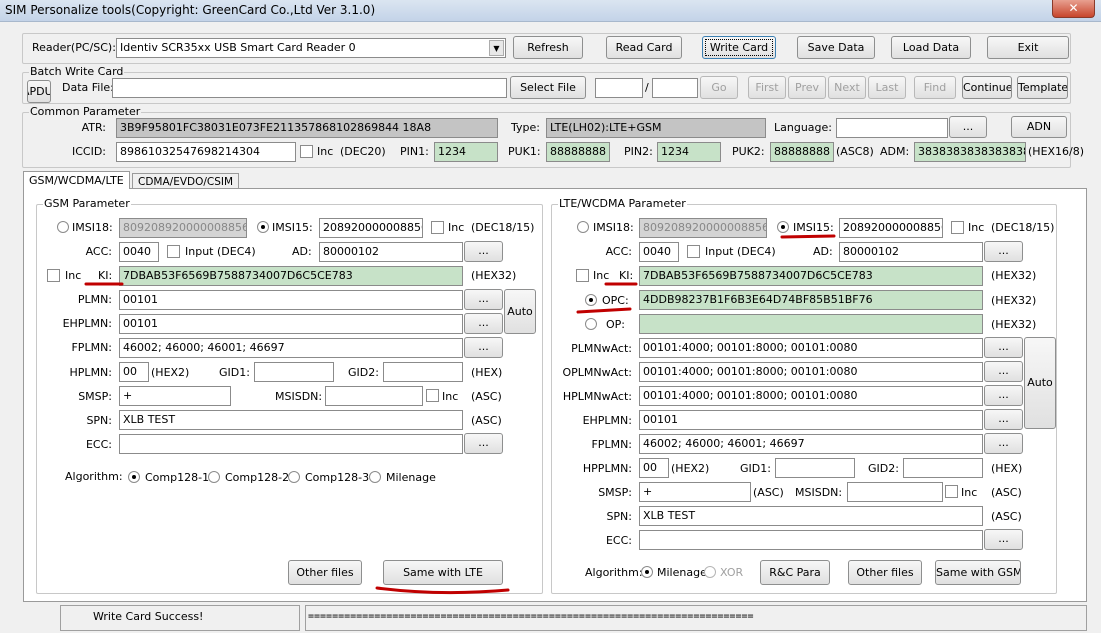 The image size is (1101, 633). Describe the element at coordinates (374, 396) in the screenshot. I see `gsm-msisdn-input` at that location.